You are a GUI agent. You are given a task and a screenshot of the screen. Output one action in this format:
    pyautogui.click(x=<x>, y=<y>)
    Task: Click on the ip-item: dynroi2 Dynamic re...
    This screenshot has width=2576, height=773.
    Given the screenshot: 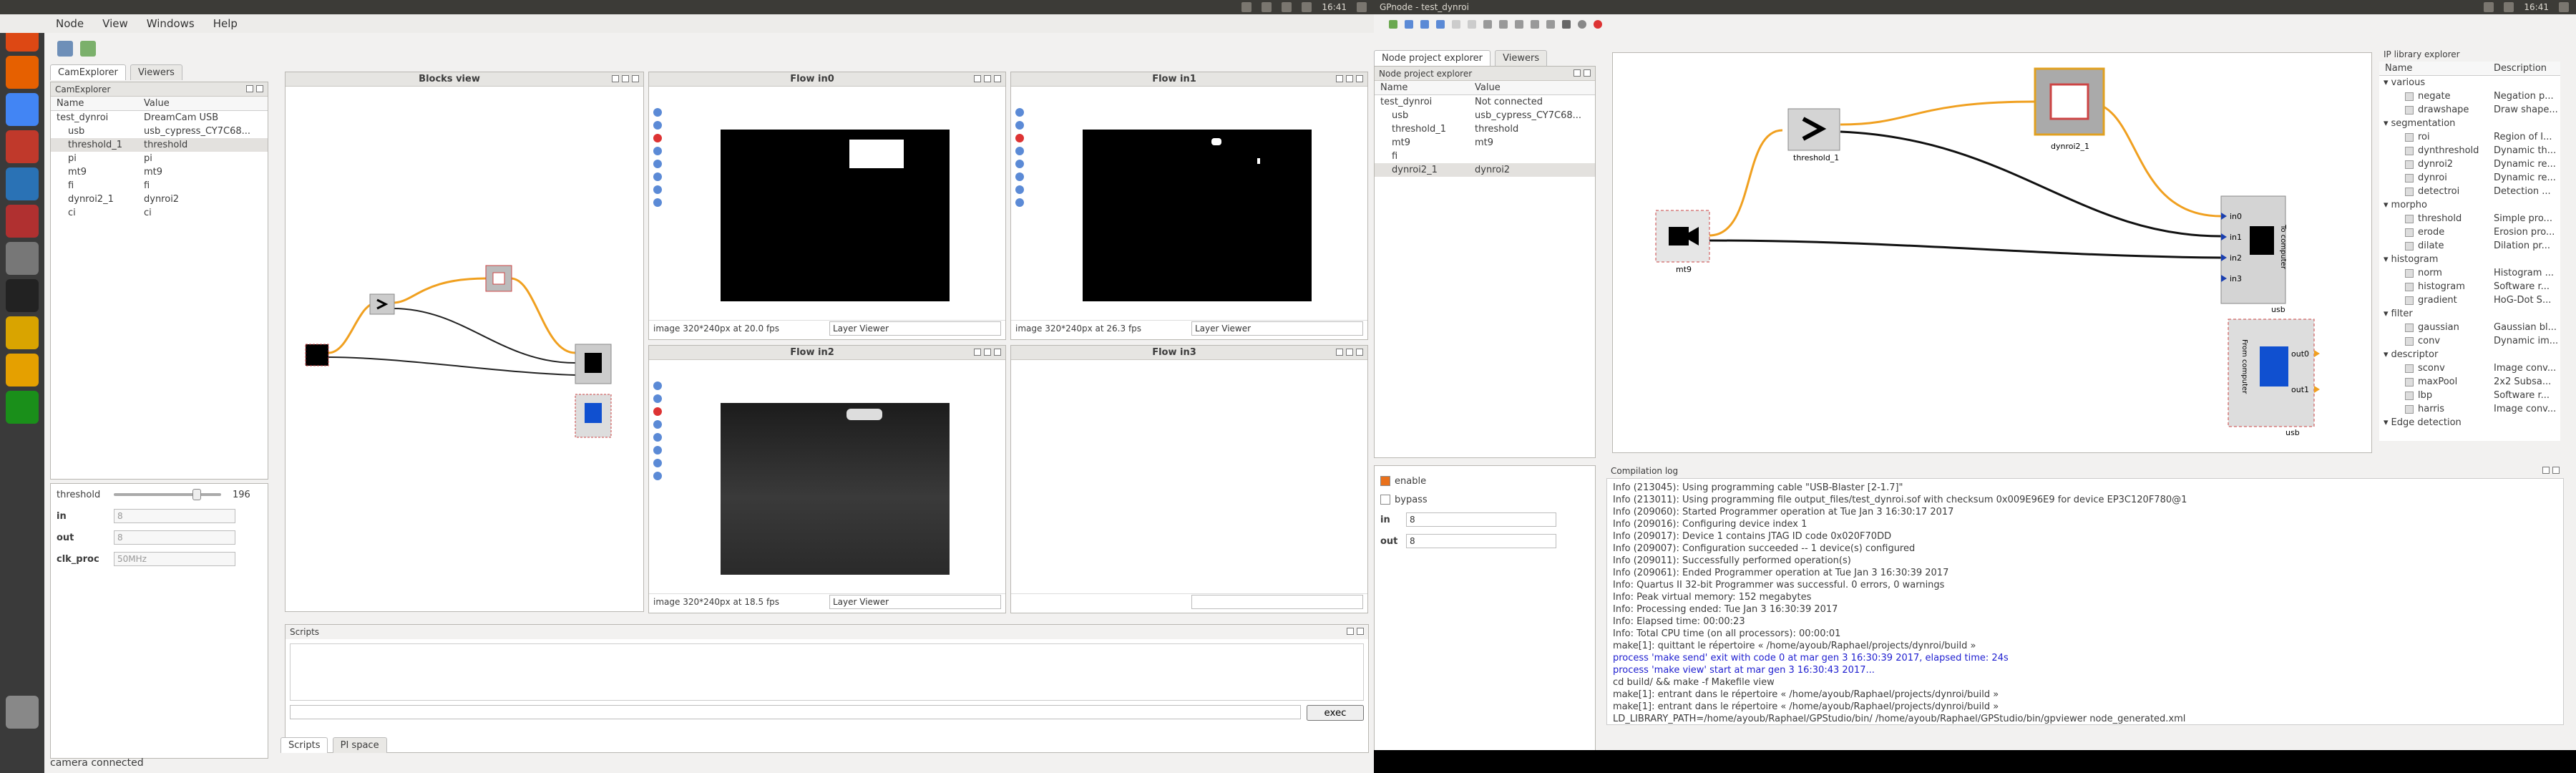 What is the action you would take?
    pyautogui.click(x=2469, y=164)
    